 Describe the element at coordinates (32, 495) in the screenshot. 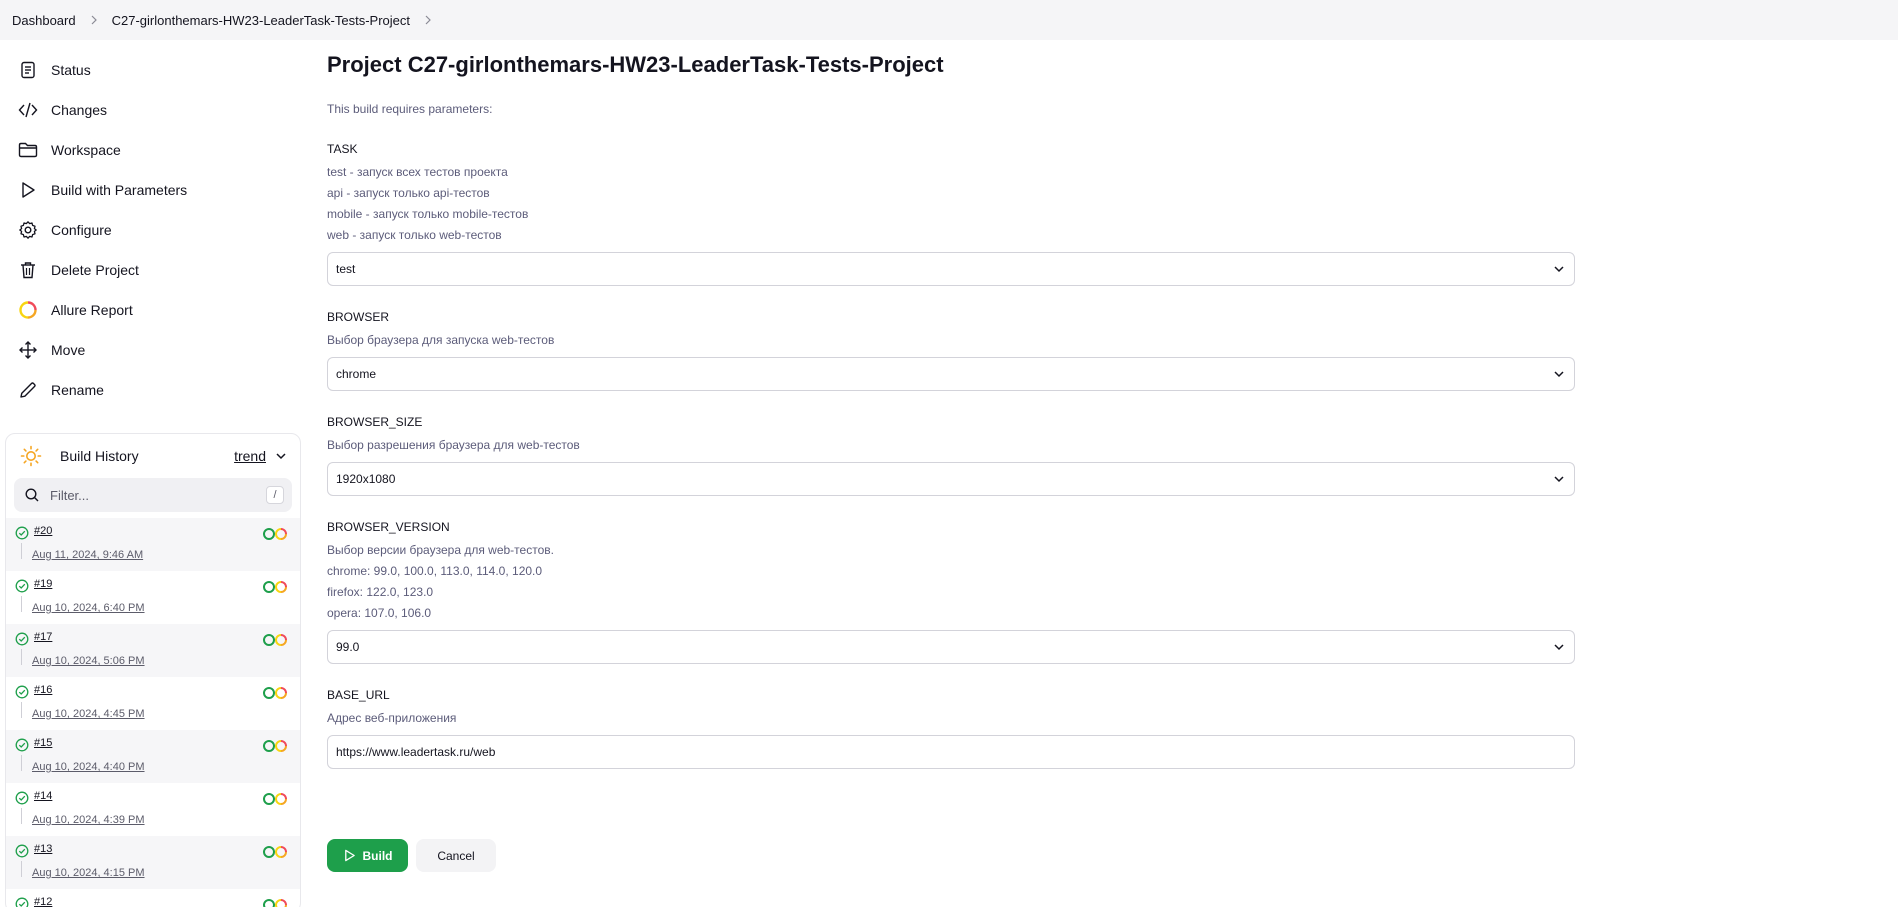

I see `search-icon` at that location.